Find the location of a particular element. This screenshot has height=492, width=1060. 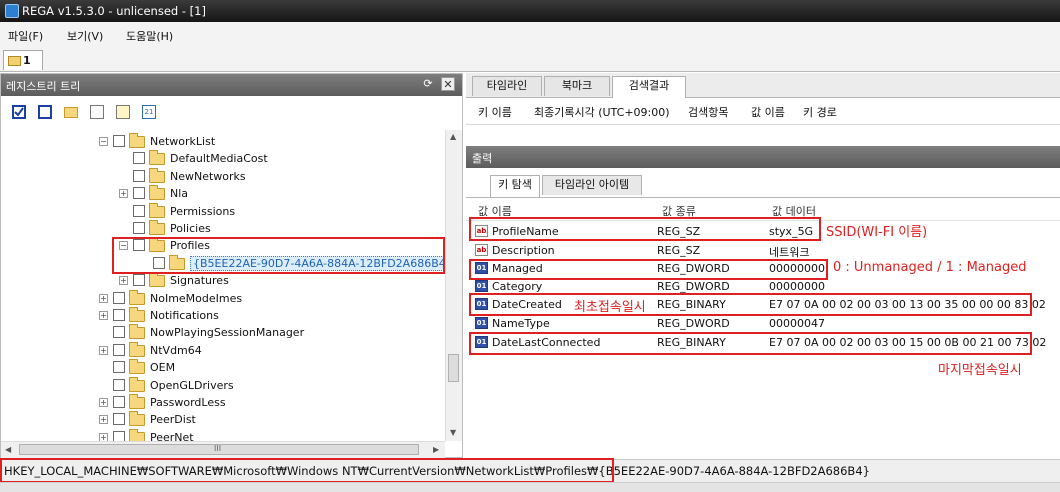

tree-vertical-scrollbar: ▲ ▼ is located at coordinates (453, 285).